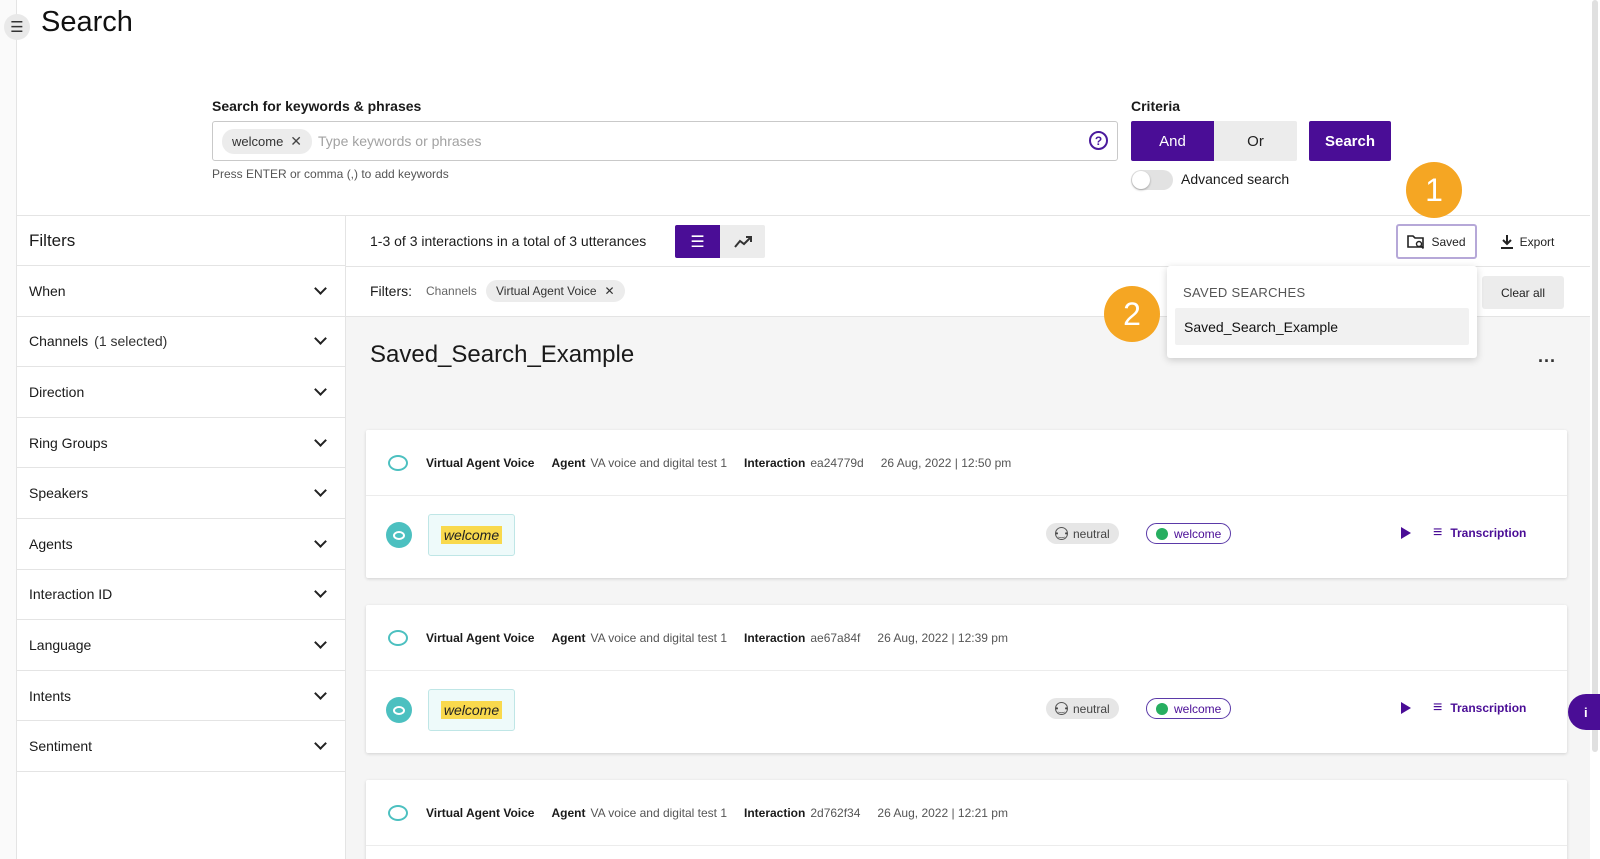 Image resolution: width=1600 pixels, height=859 pixels. What do you see at coordinates (1584, 712) in the screenshot?
I see `info-tab-icon: i` at bounding box center [1584, 712].